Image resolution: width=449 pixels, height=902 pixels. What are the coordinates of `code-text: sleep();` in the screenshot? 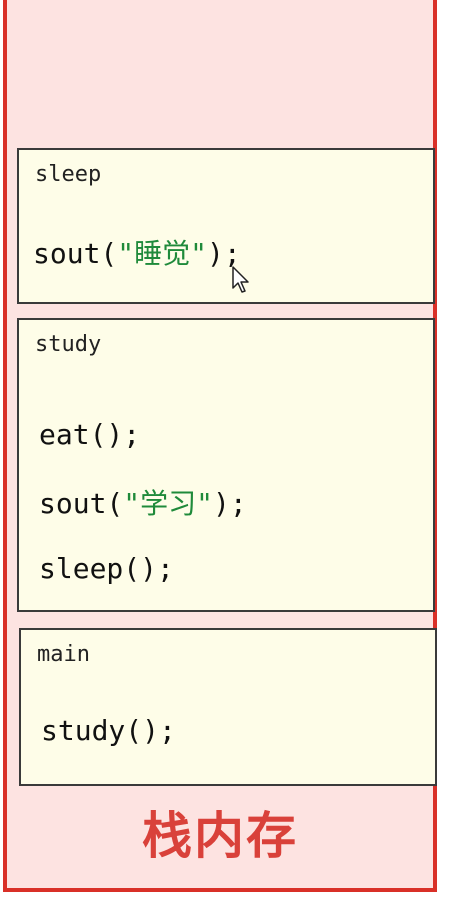 It's located at (106, 568).